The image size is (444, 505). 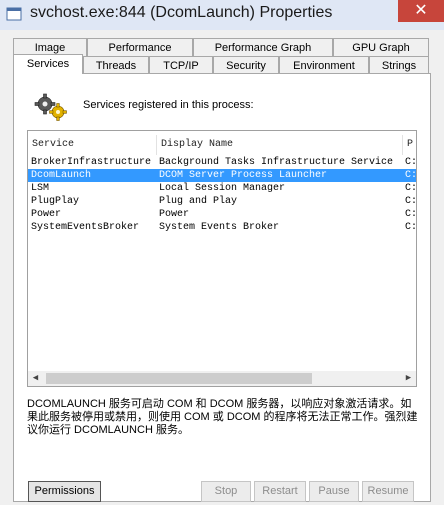 What do you see at coordinates (408, 378) in the screenshot?
I see `scroll-right-icon: ▶` at bounding box center [408, 378].